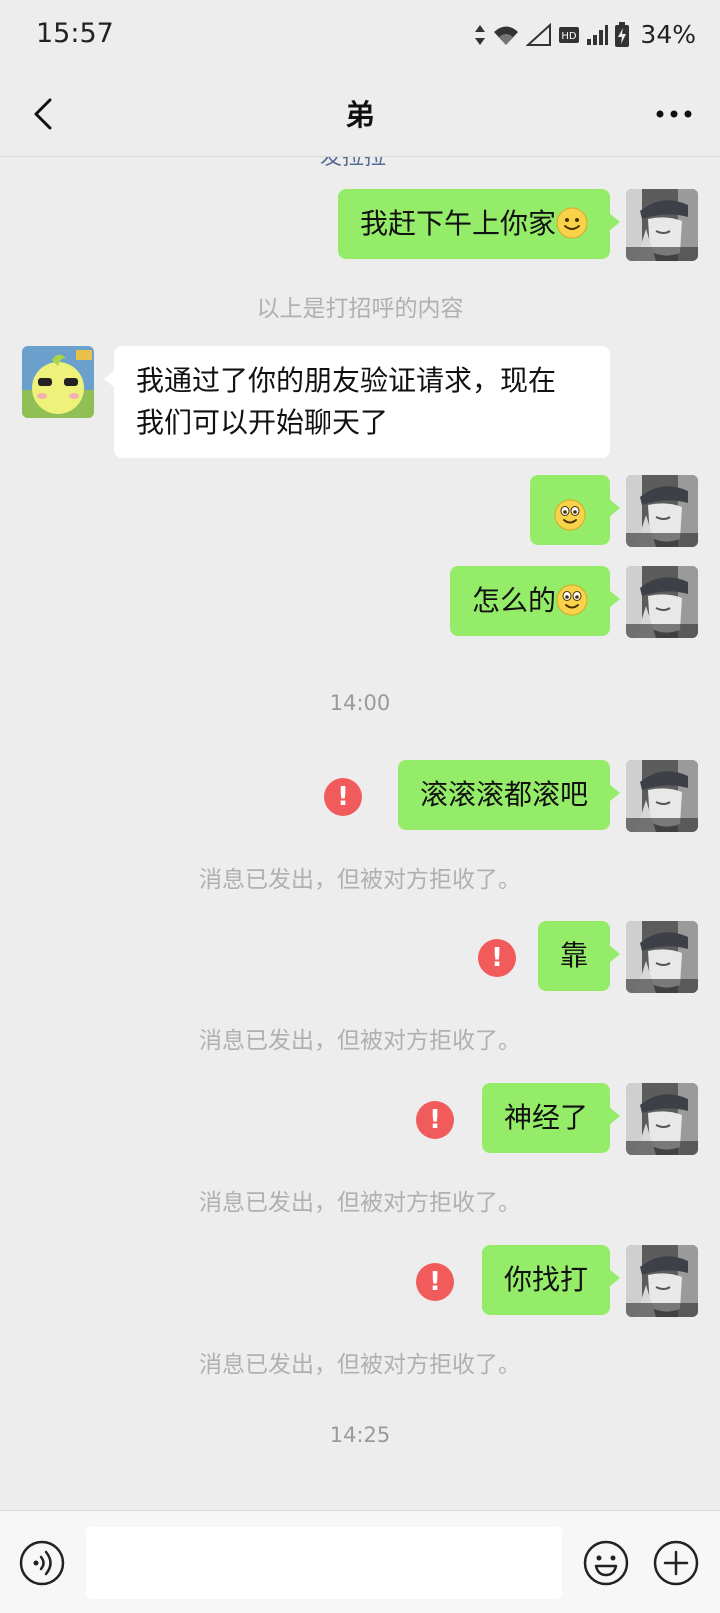  I want to click on timestamp: 14:25, so click(360, 1435).